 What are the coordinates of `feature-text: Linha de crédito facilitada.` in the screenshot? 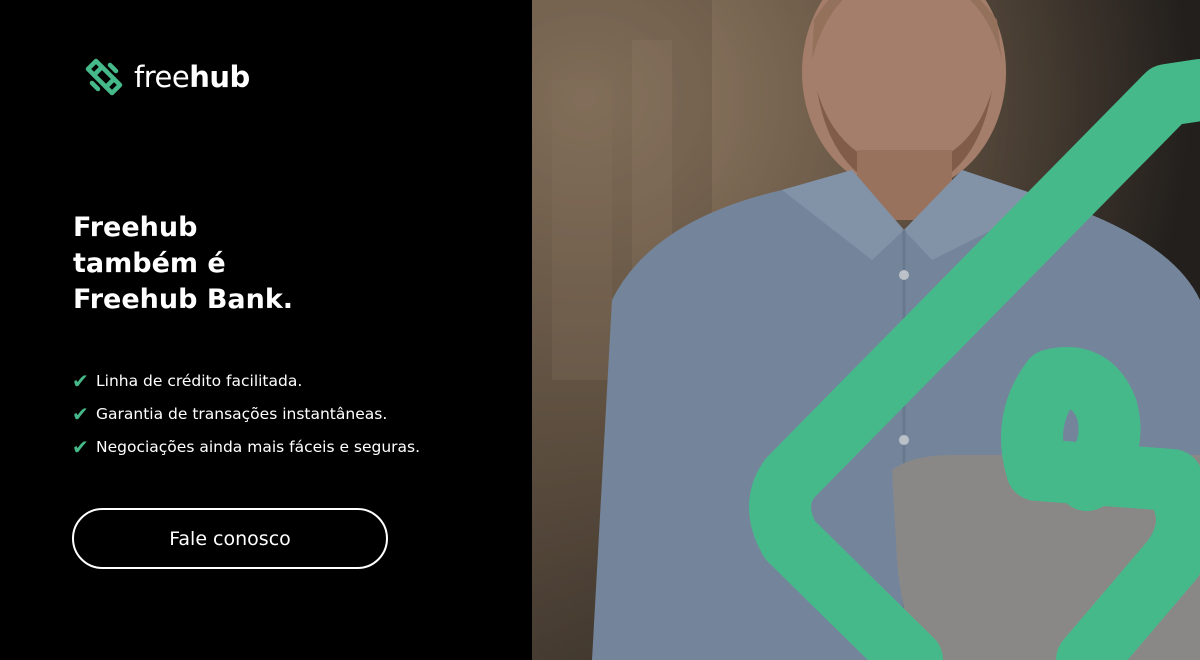 It's located at (199, 380).